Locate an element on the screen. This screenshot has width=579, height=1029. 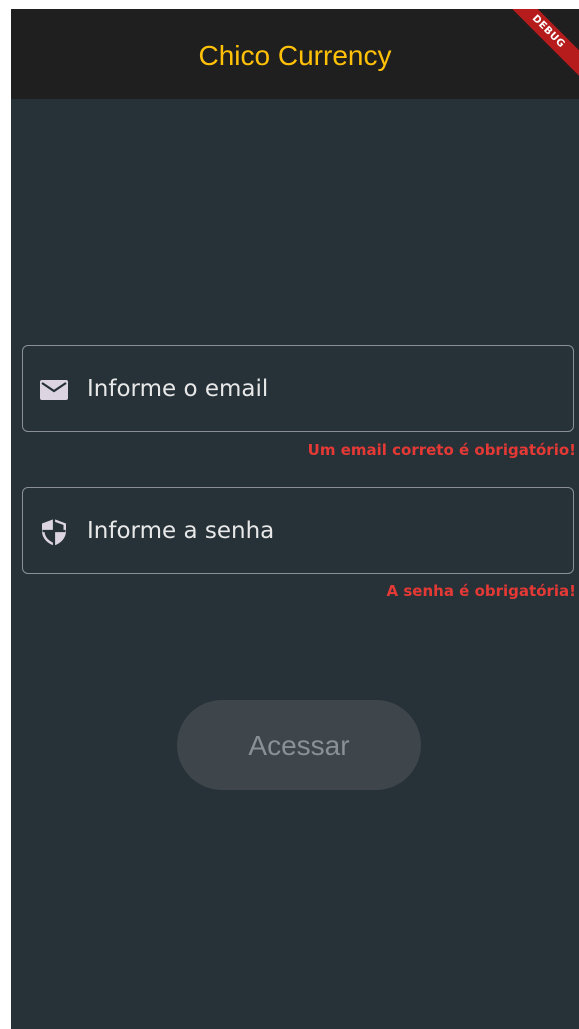
email-field is located at coordinates (298, 388).